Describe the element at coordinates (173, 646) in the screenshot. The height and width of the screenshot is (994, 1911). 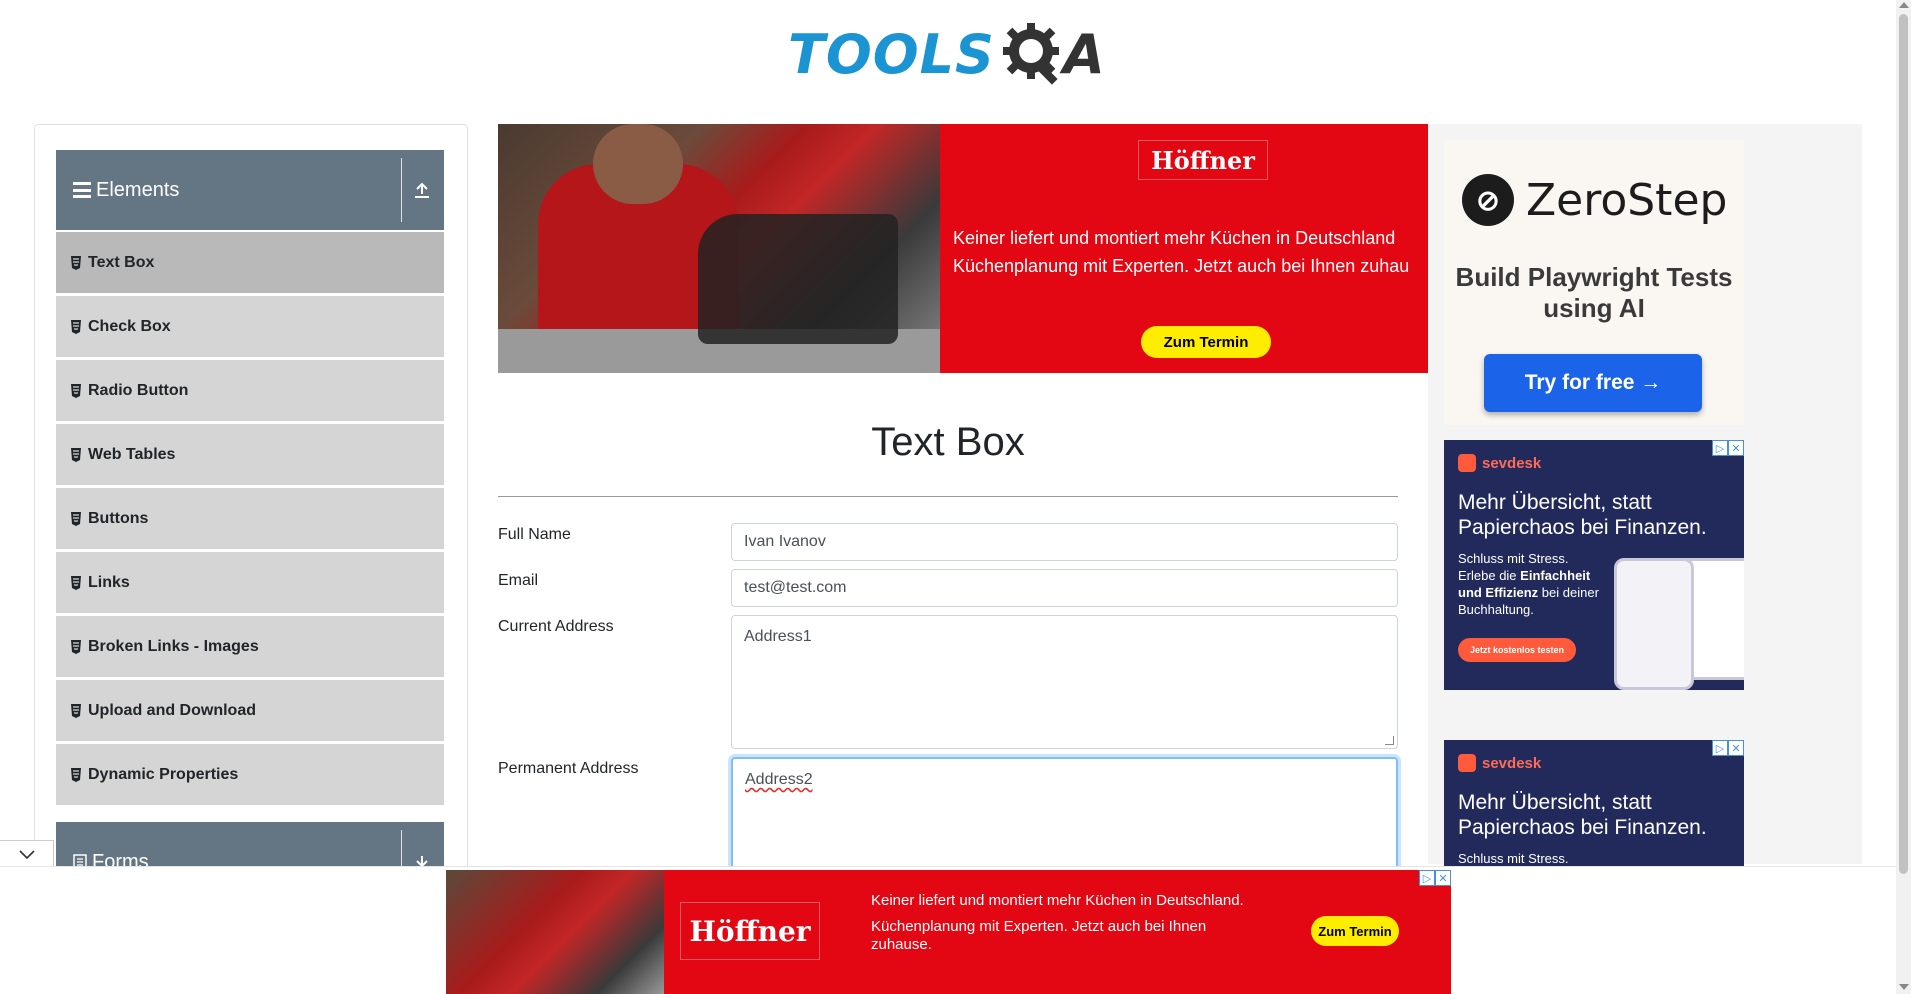
I see `sidebar-item-label: Broken Links - Images` at that location.